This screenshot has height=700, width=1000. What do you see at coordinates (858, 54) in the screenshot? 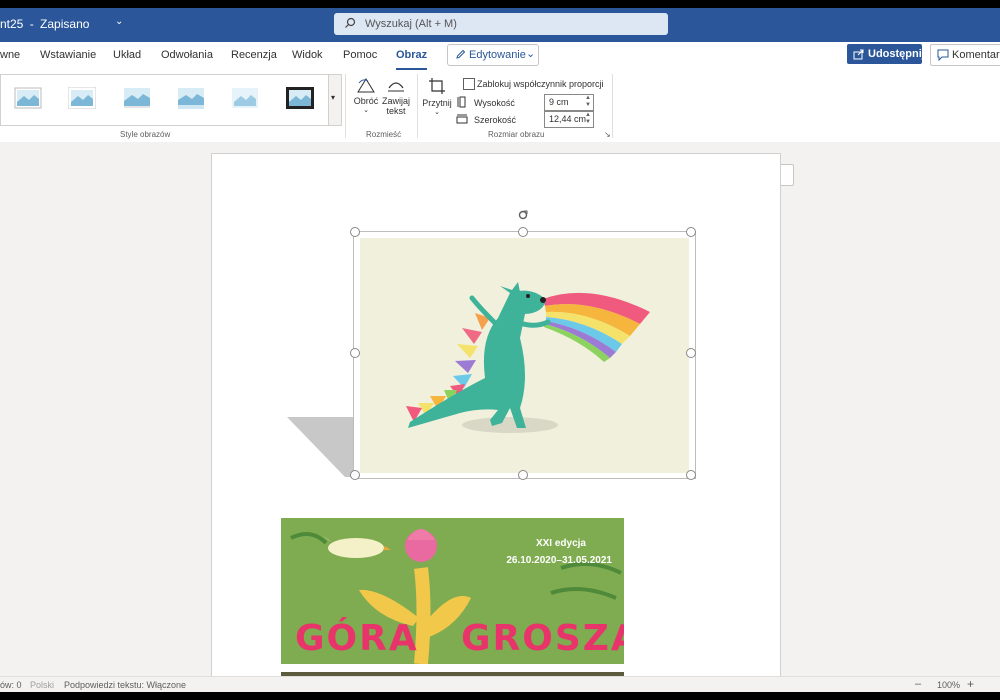
I see `share-icon` at bounding box center [858, 54].